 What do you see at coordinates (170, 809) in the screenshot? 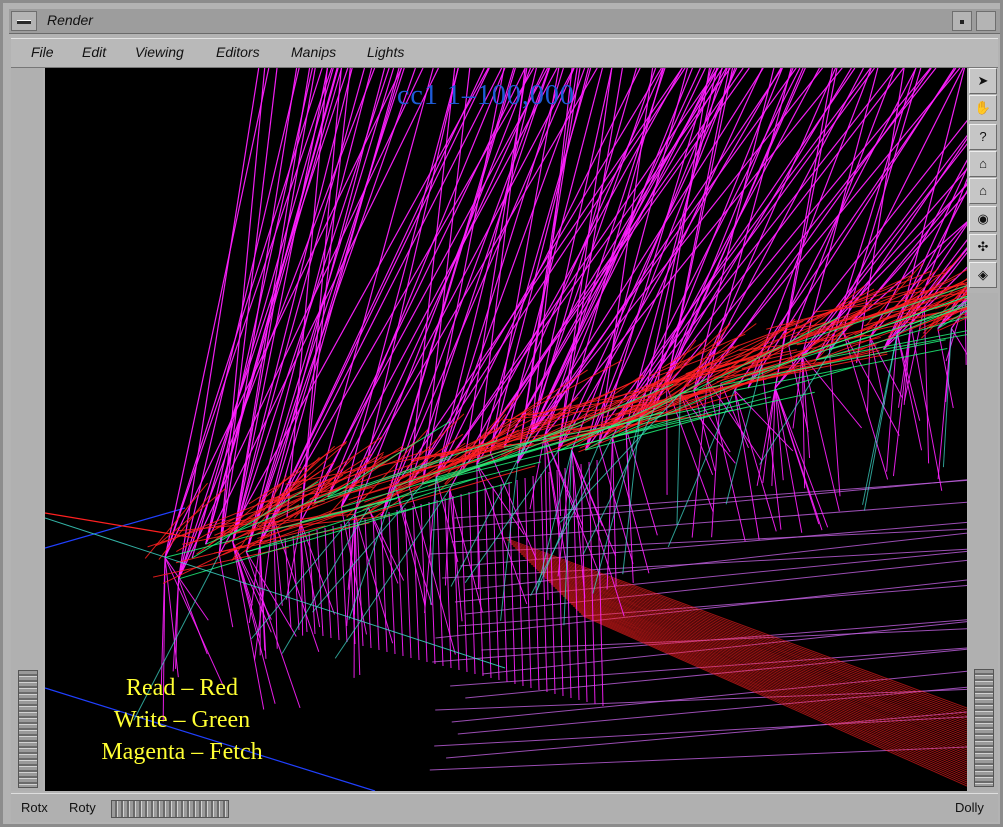
I see `roty-thumbwheel` at bounding box center [170, 809].